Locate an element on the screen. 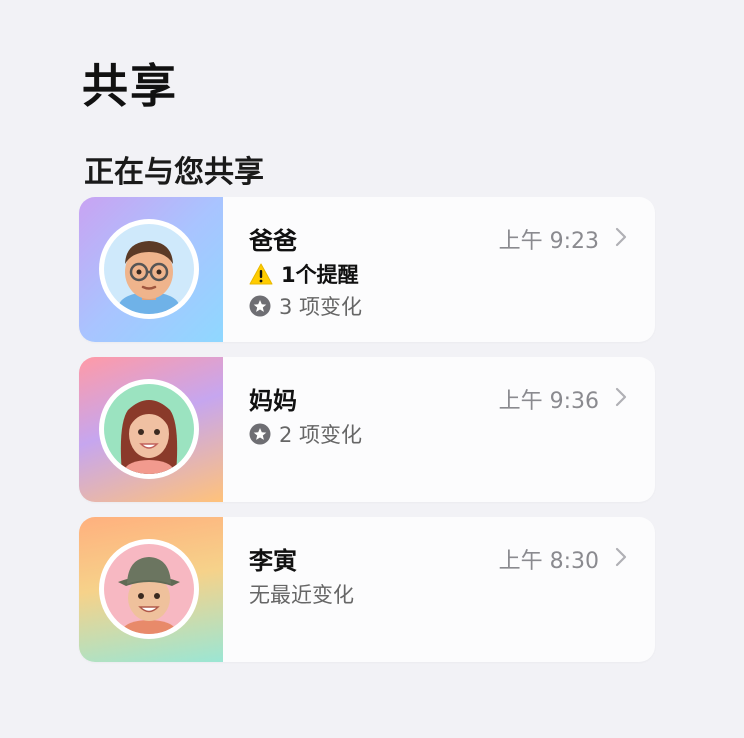  last-updated-time: 上午 9:36 is located at coordinates (548, 401).